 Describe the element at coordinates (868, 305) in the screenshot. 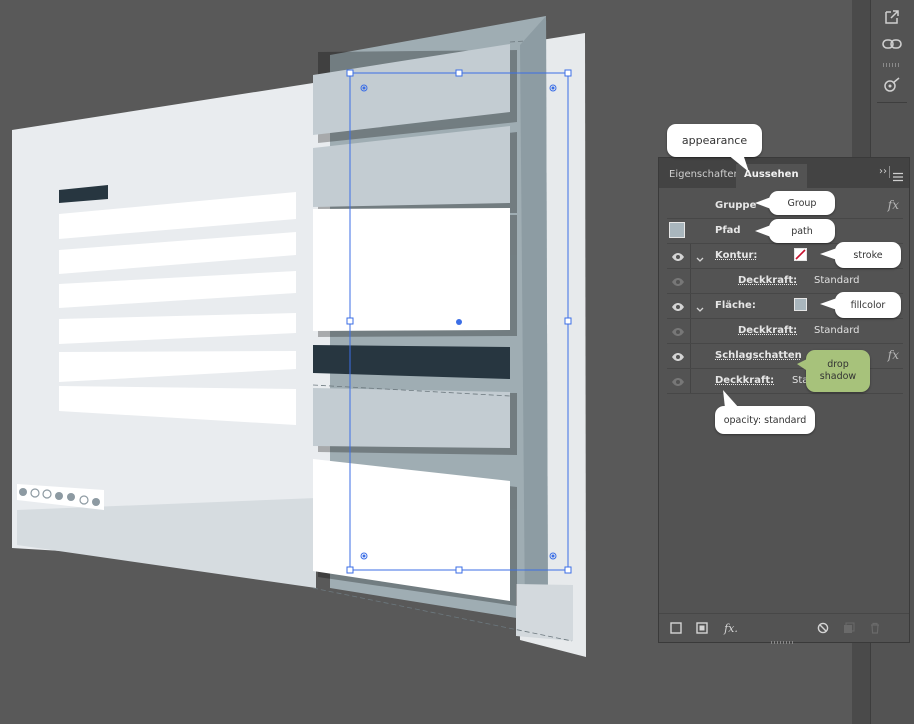

I see `callout-fillcolor: fillcolor` at that location.